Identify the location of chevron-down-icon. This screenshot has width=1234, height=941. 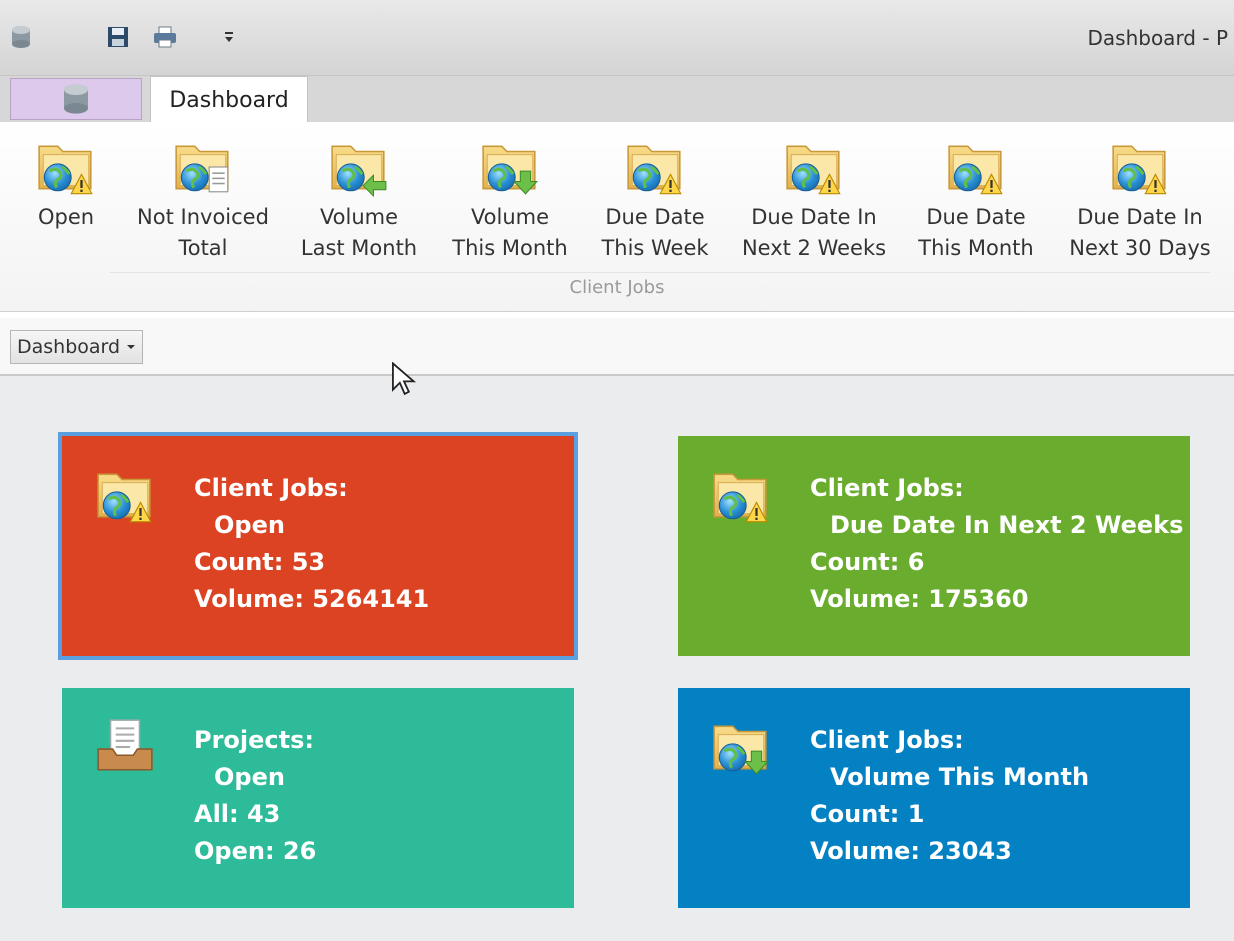
(131, 347).